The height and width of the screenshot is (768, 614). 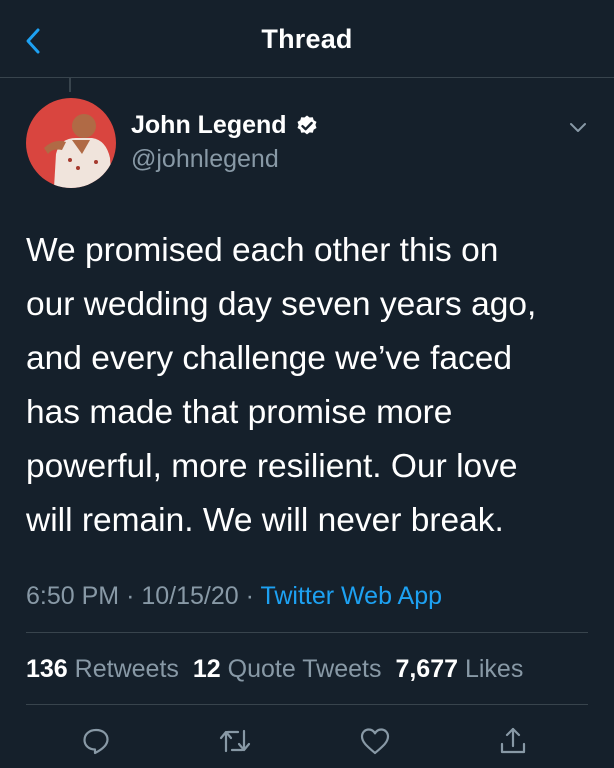 I want to click on tweet-text-line: has made that promise more, so click(x=239, y=412).